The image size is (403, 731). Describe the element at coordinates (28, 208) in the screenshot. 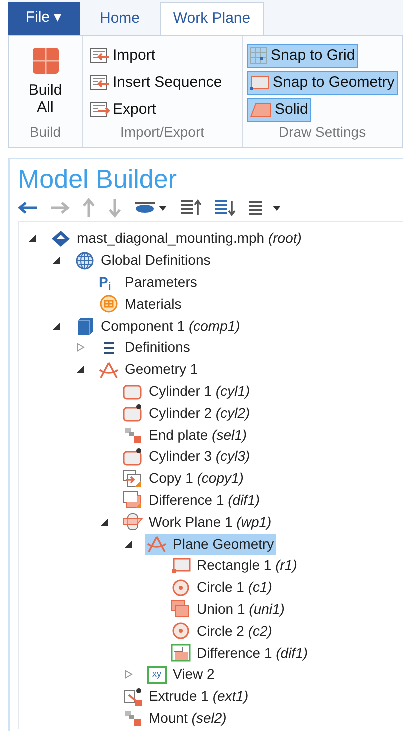

I see `back-arrow-icon` at that location.